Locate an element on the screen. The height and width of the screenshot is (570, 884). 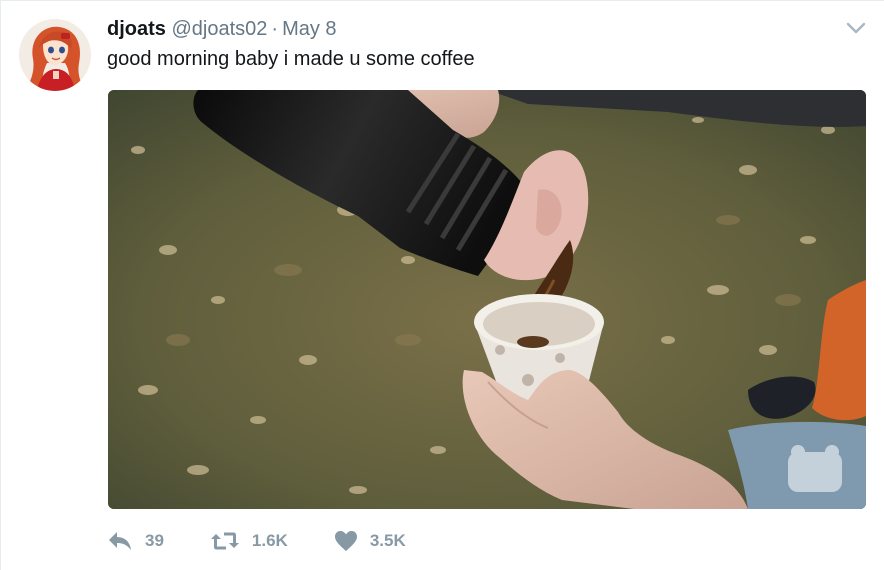
retweet-count: 1.6K is located at coordinates (269, 540).